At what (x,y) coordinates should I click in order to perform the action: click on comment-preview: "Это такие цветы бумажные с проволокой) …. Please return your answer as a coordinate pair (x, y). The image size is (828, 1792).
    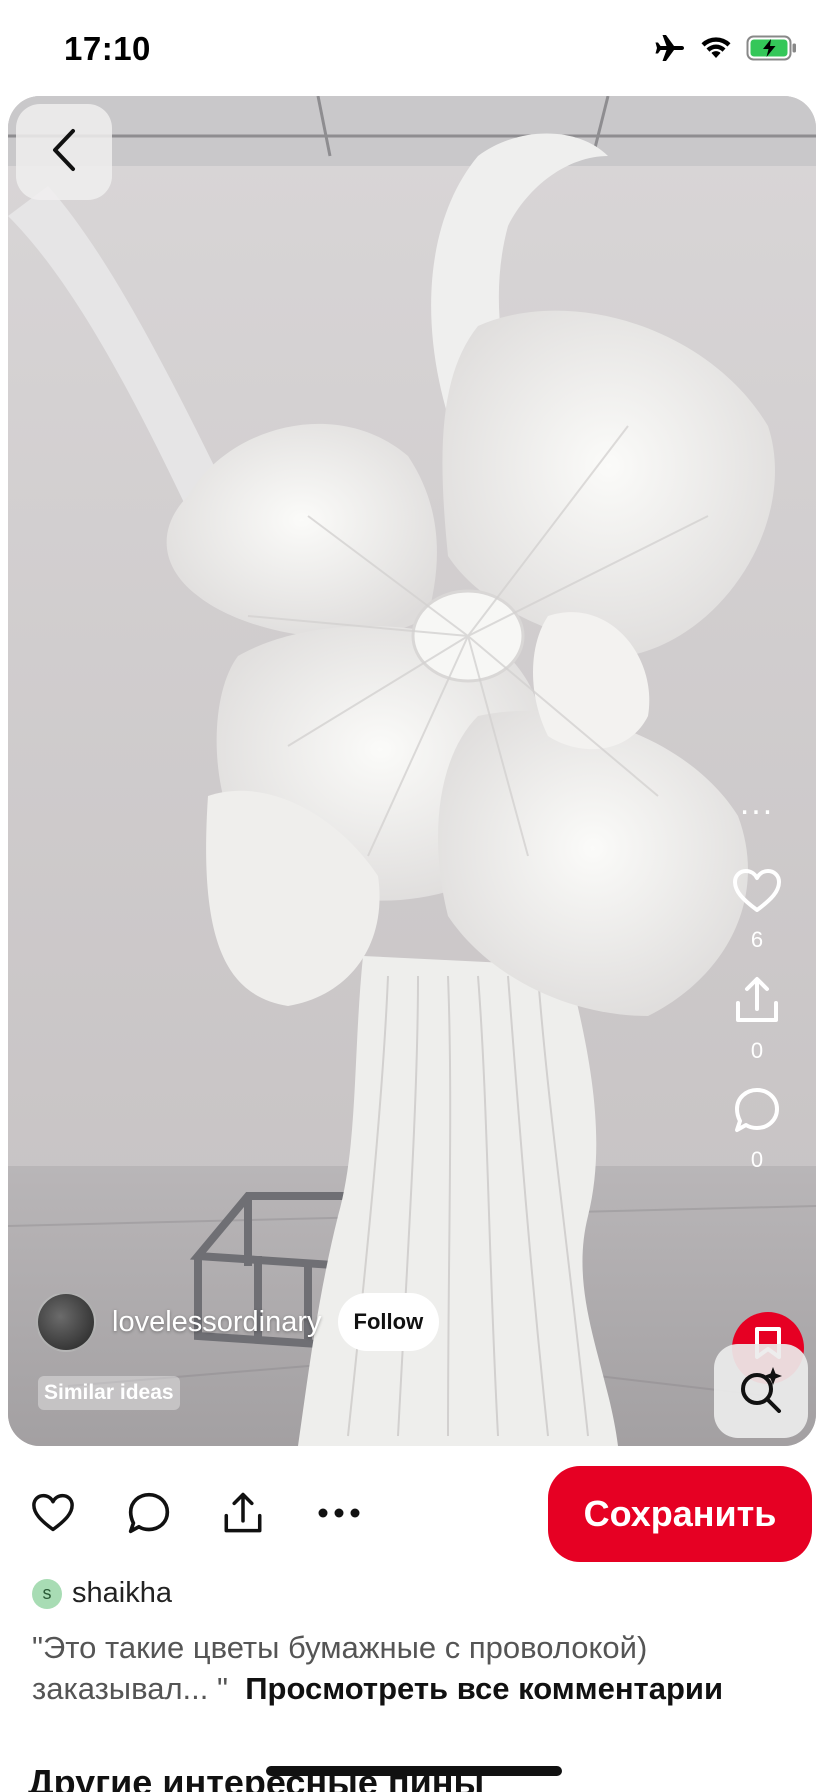
    Looking at the image, I should click on (422, 1668).